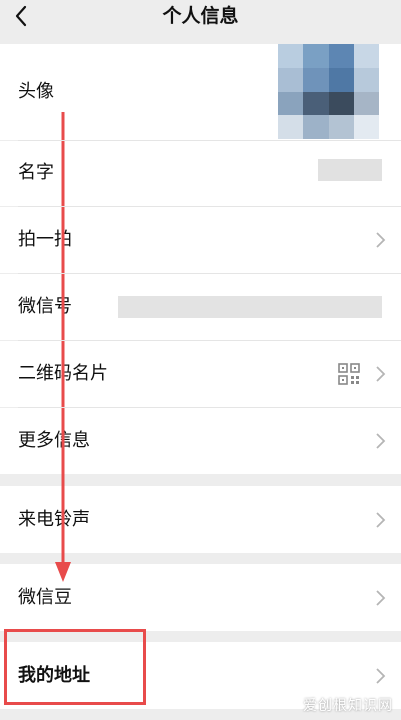 This screenshot has height=720, width=401. I want to click on row-wechat-id: 微信号, so click(200, 307).